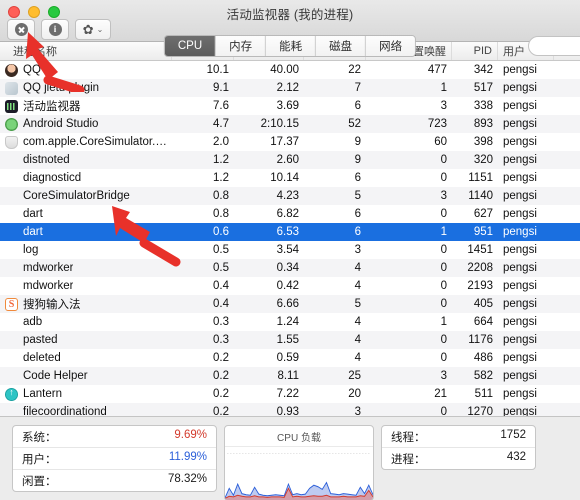  Describe the element at coordinates (290, 124) in the screenshot. I see `table-row: Android Studio 4.7 2:10.15 52 723 893 pengsi` at that location.